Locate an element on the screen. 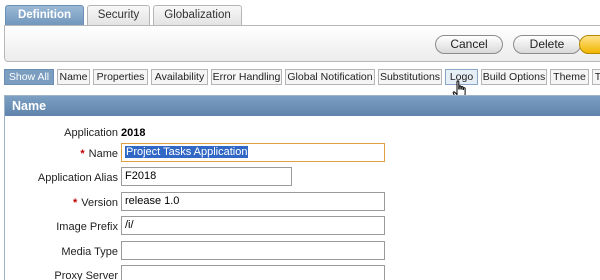 This screenshot has height=280, width=600. button-bar: Cancel Delete is located at coordinates (302, 43).